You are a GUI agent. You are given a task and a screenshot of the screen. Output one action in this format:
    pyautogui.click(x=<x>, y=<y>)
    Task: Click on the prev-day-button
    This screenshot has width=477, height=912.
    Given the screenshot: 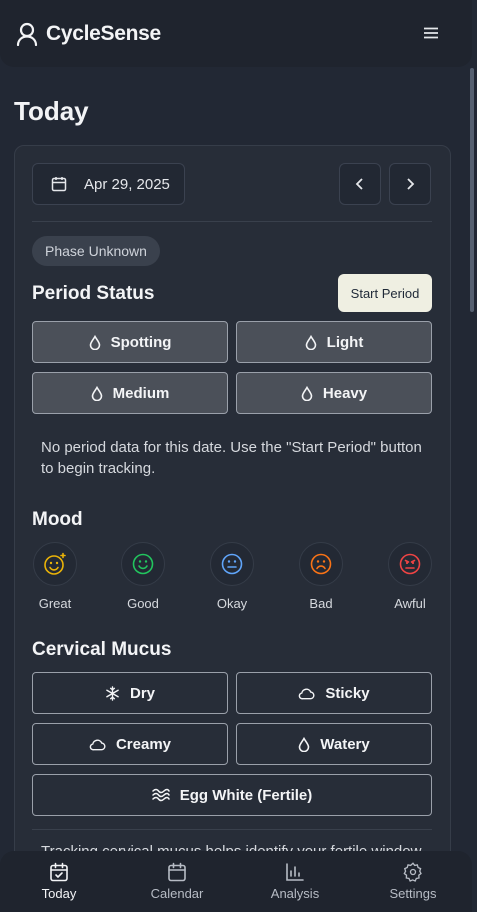 What is the action you would take?
    pyautogui.click(x=360, y=184)
    